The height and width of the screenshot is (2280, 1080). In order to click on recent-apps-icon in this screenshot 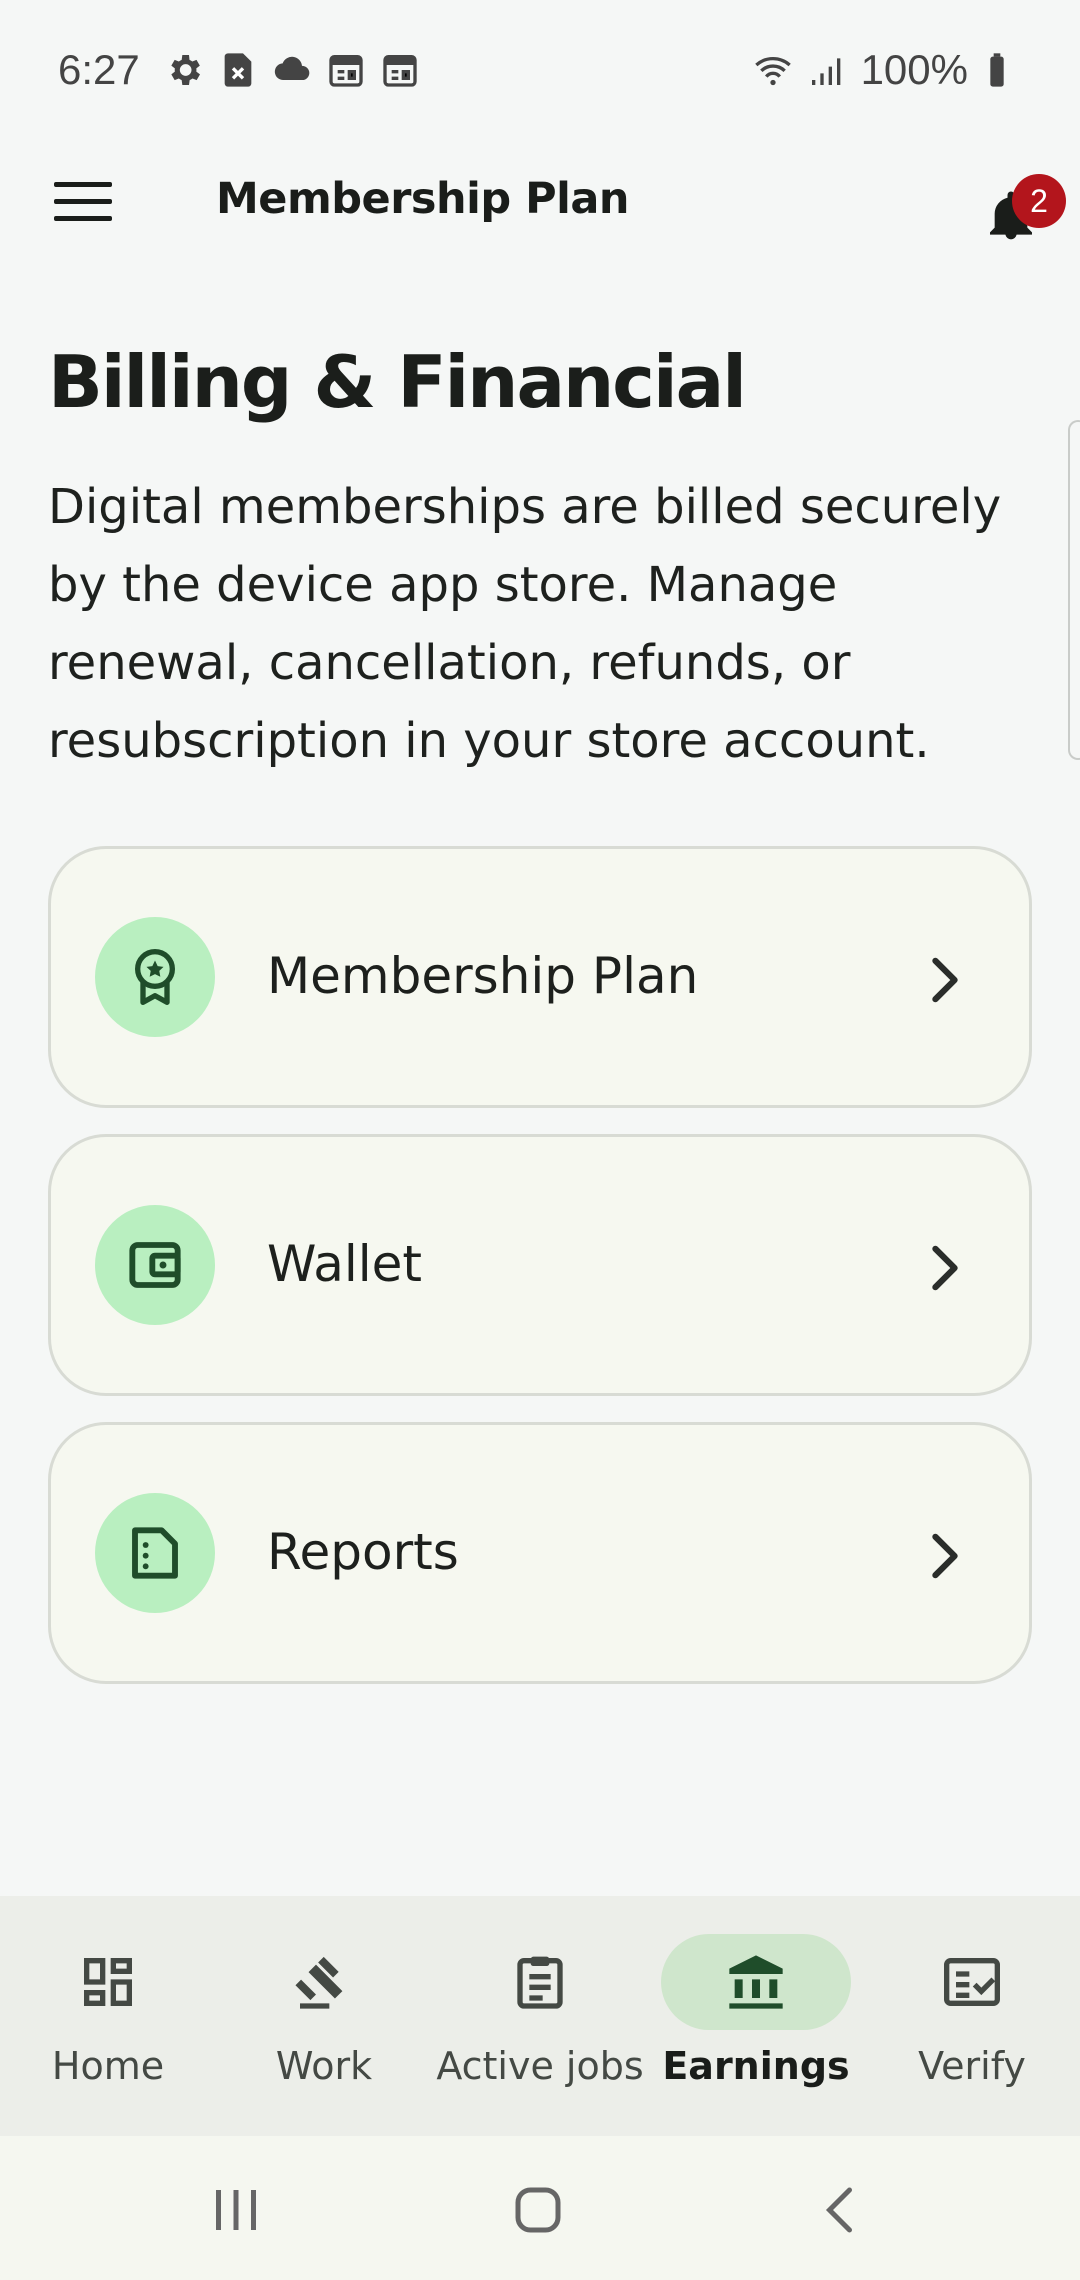, I will do `click(236, 2210)`.